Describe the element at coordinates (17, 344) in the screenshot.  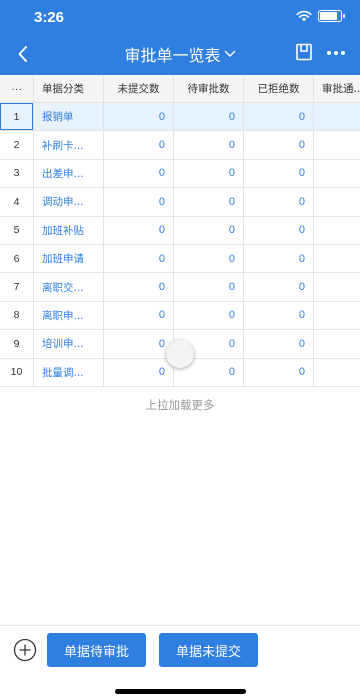
I see `row-index: 9` at that location.